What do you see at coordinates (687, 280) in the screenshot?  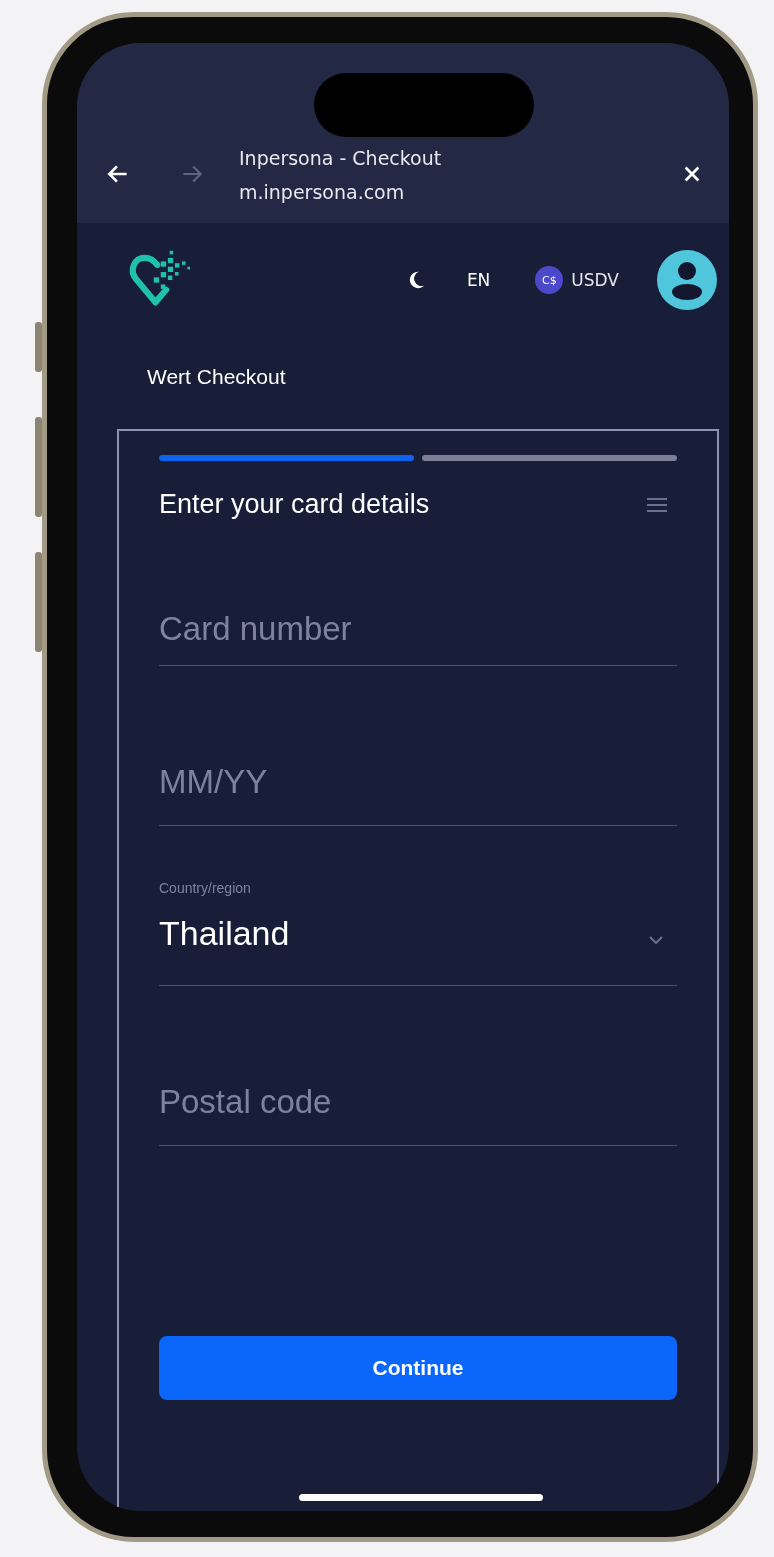 I see `user-avatar-icon` at bounding box center [687, 280].